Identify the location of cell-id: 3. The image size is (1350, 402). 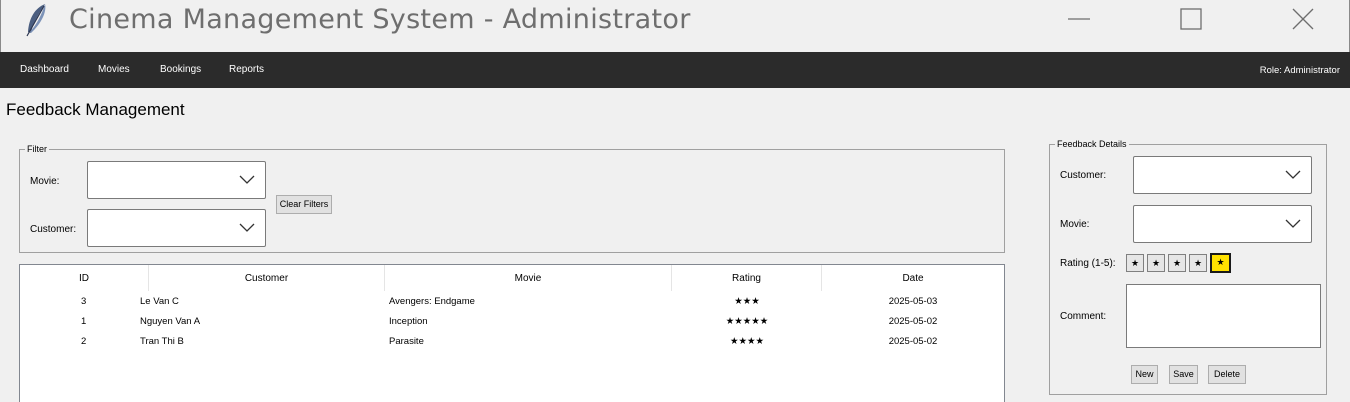
(84, 301).